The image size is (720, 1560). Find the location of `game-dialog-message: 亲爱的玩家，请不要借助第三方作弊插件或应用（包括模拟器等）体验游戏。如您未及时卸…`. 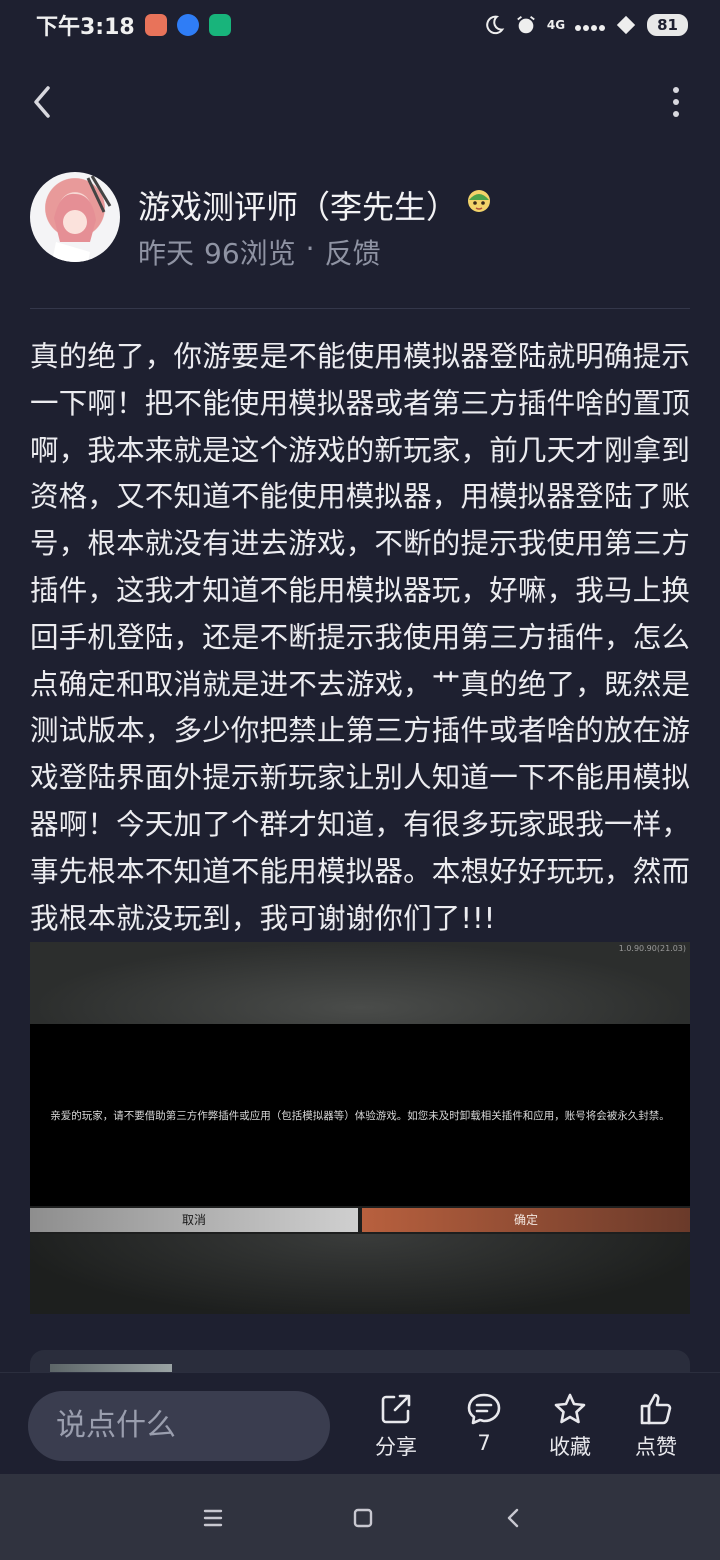

game-dialog-message: 亲爱的玩家，请不要借助第三方作弊插件或应用（包括模拟器等）体验游戏。如您未及时卸… is located at coordinates (360, 1116).